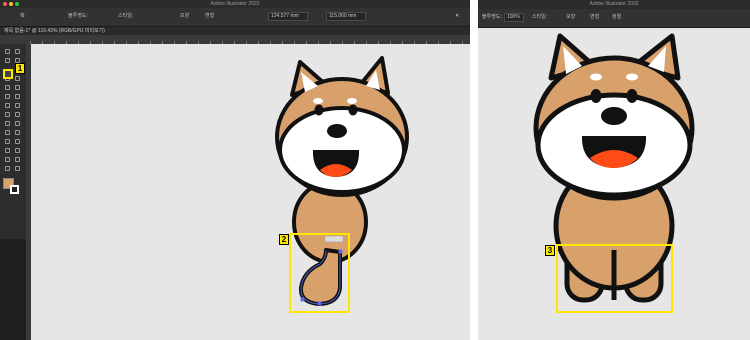 Image resolution: width=750 pixels, height=340 pixels. What do you see at coordinates (550, 250) in the screenshot?
I see `callout-badge: 3` at bounding box center [550, 250].